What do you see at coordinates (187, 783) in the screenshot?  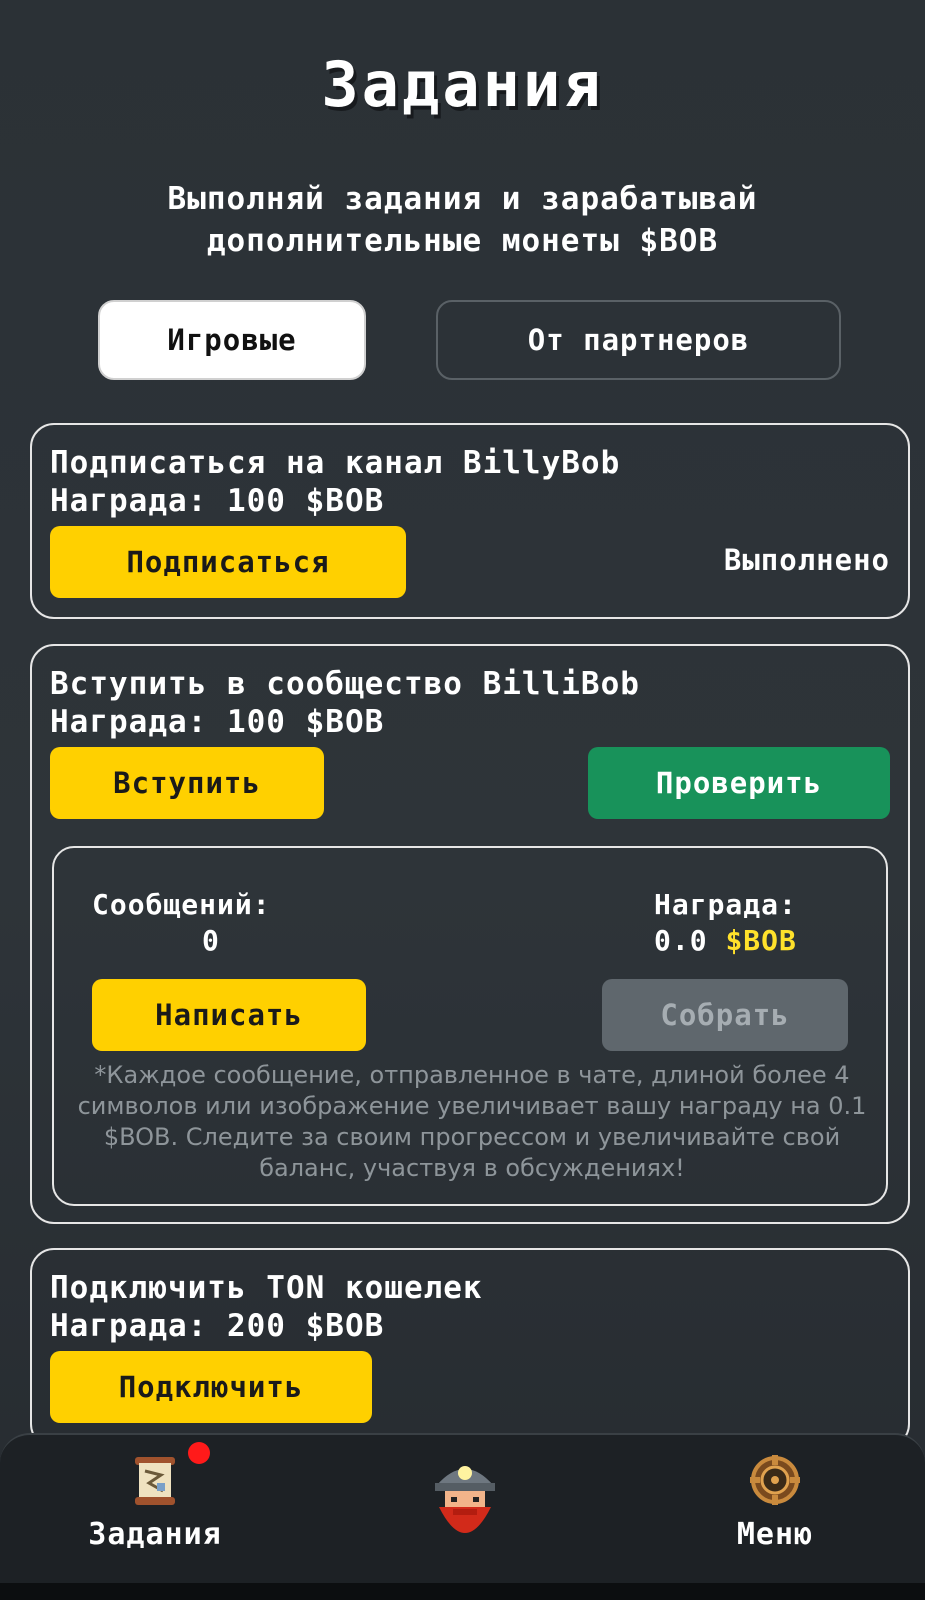 I see `join-button: Вступить` at bounding box center [187, 783].